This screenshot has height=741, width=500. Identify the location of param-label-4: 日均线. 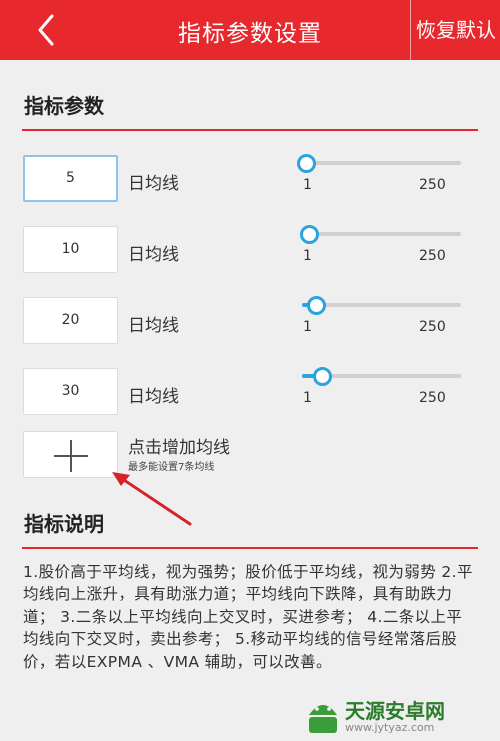
(153, 397).